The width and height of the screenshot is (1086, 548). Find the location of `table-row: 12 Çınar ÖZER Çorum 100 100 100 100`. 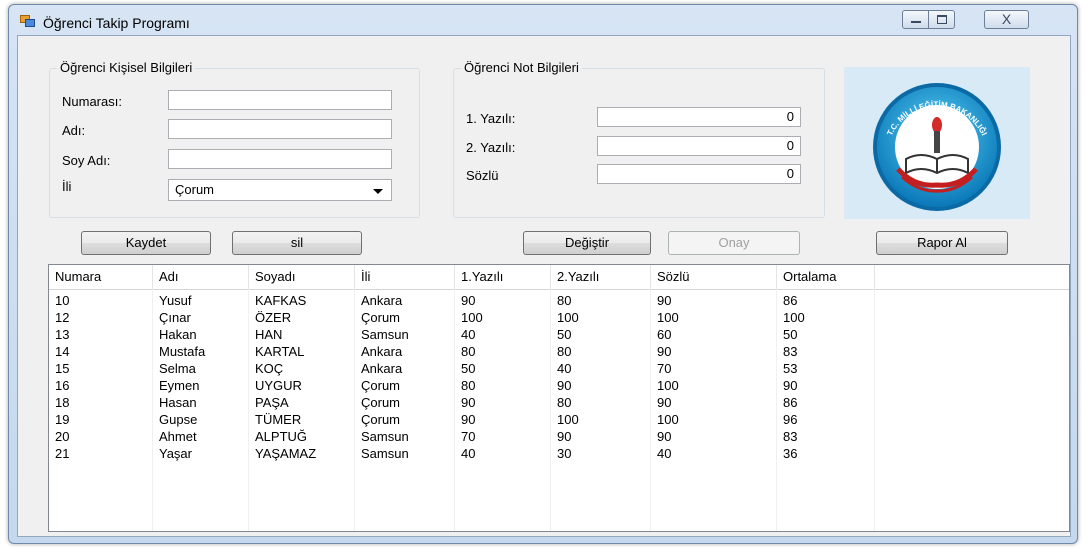

table-row: 12 Çınar ÖZER Çorum 100 100 100 100 is located at coordinates (559, 317).